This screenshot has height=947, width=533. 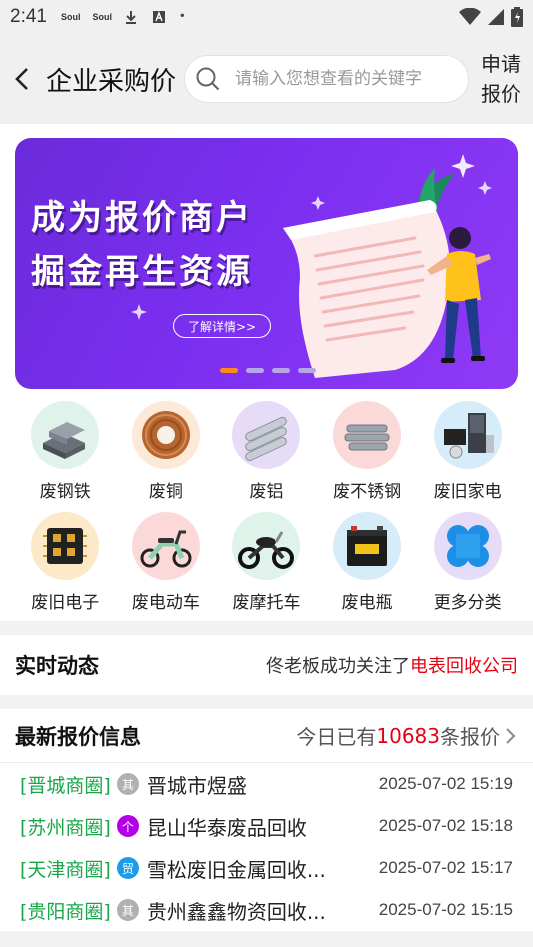 I want to click on motorcycle-icon, so click(x=266, y=546).